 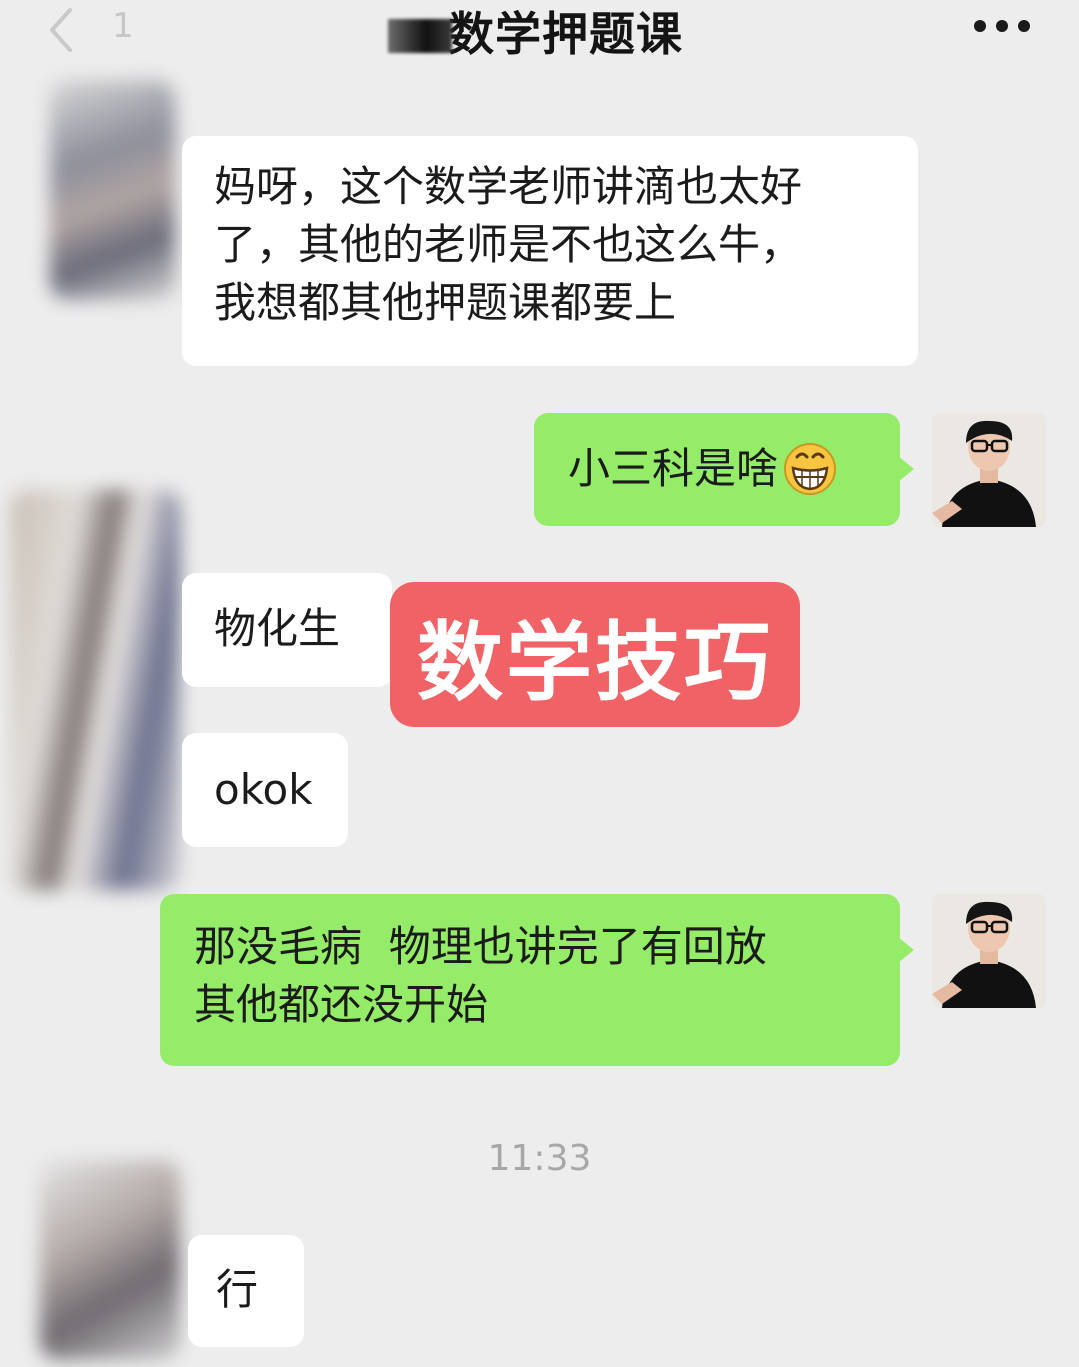 I want to click on chat-title-wrap: 数学押题课, so click(x=535, y=31).